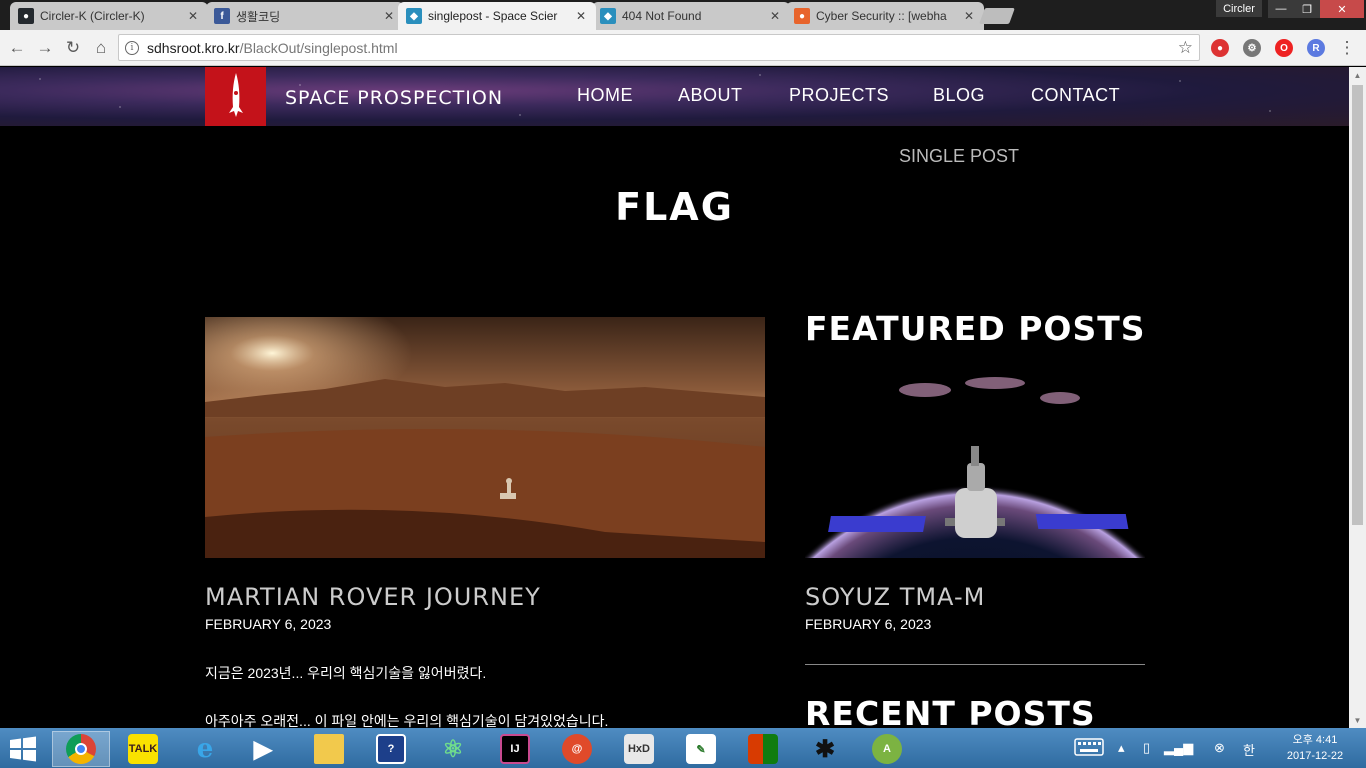  I want to click on keyboard-icon, so click(1089, 748).